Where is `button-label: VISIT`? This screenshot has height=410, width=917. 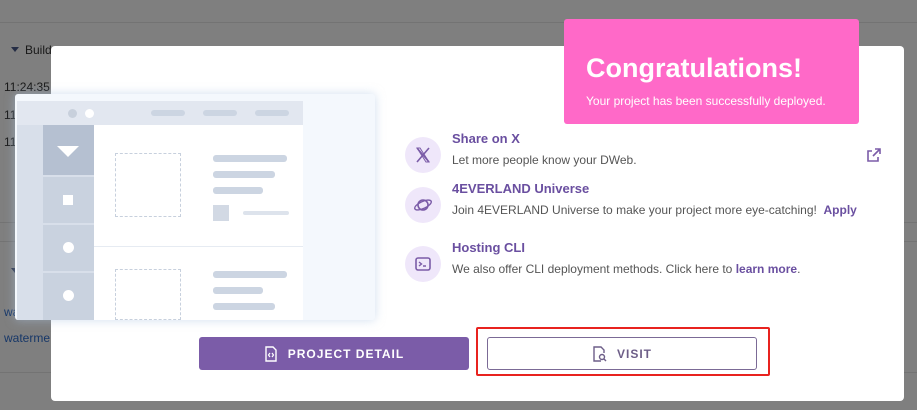
button-label: VISIT is located at coordinates (634, 353).